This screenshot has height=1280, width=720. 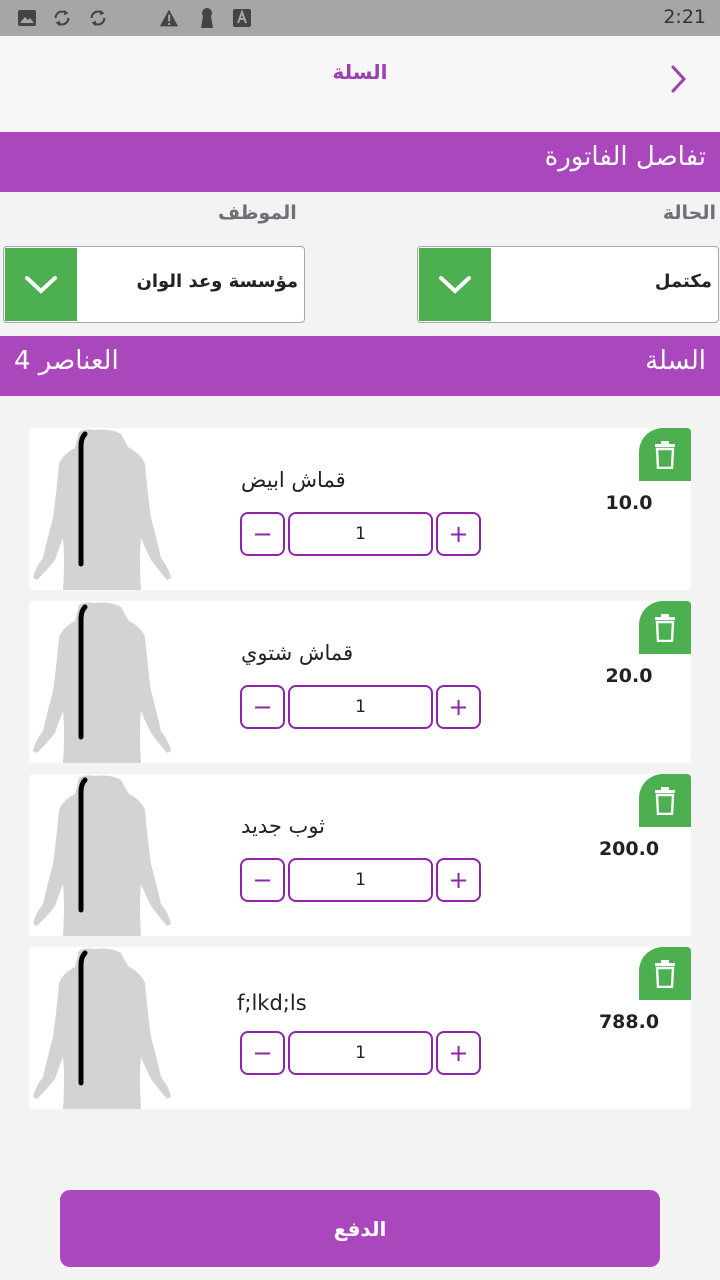 What do you see at coordinates (684, 17) in the screenshot?
I see `clock-time: 2:21` at bounding box center [684, 17].